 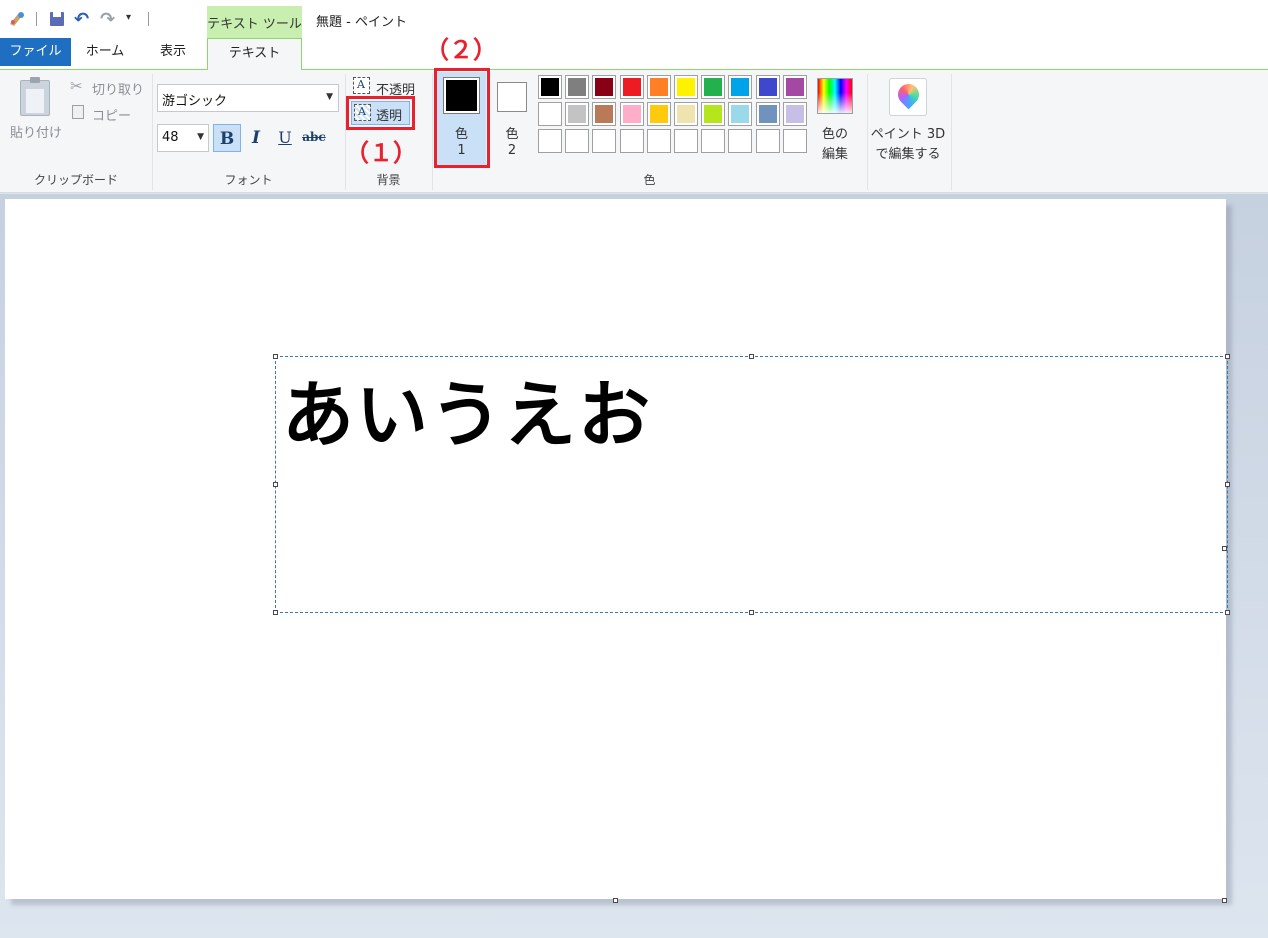 I want to click on background-group-label: 背景, so click(x=388, y=180).